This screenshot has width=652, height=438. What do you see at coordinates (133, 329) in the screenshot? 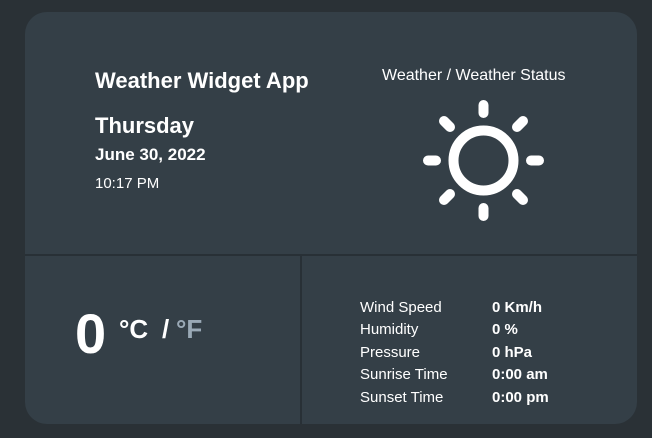
I see `celsius-unit-button: °C` at bounding box center [133, 329].